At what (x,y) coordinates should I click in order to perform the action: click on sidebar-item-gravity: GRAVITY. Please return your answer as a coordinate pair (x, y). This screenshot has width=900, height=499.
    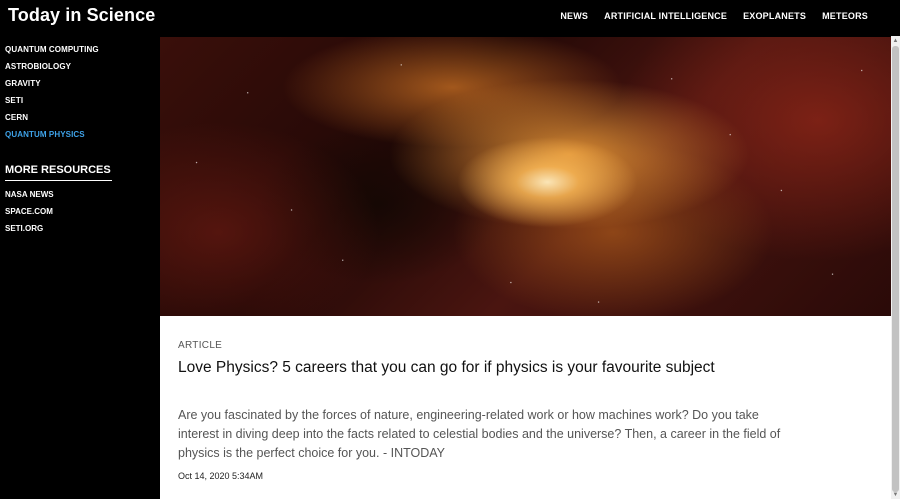
    Looking at the image, I should click on (52, 87).